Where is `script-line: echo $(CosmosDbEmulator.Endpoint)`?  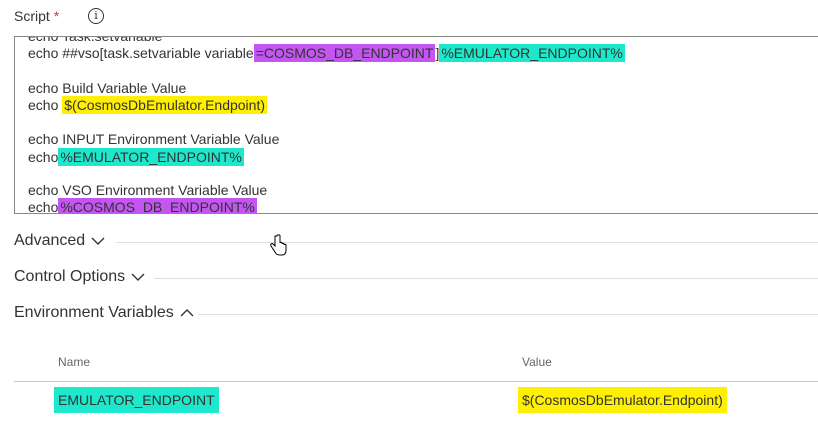
script-line: echo $(CosmosDbEmulator.Endpoint) is located at coordinates (148, 105).